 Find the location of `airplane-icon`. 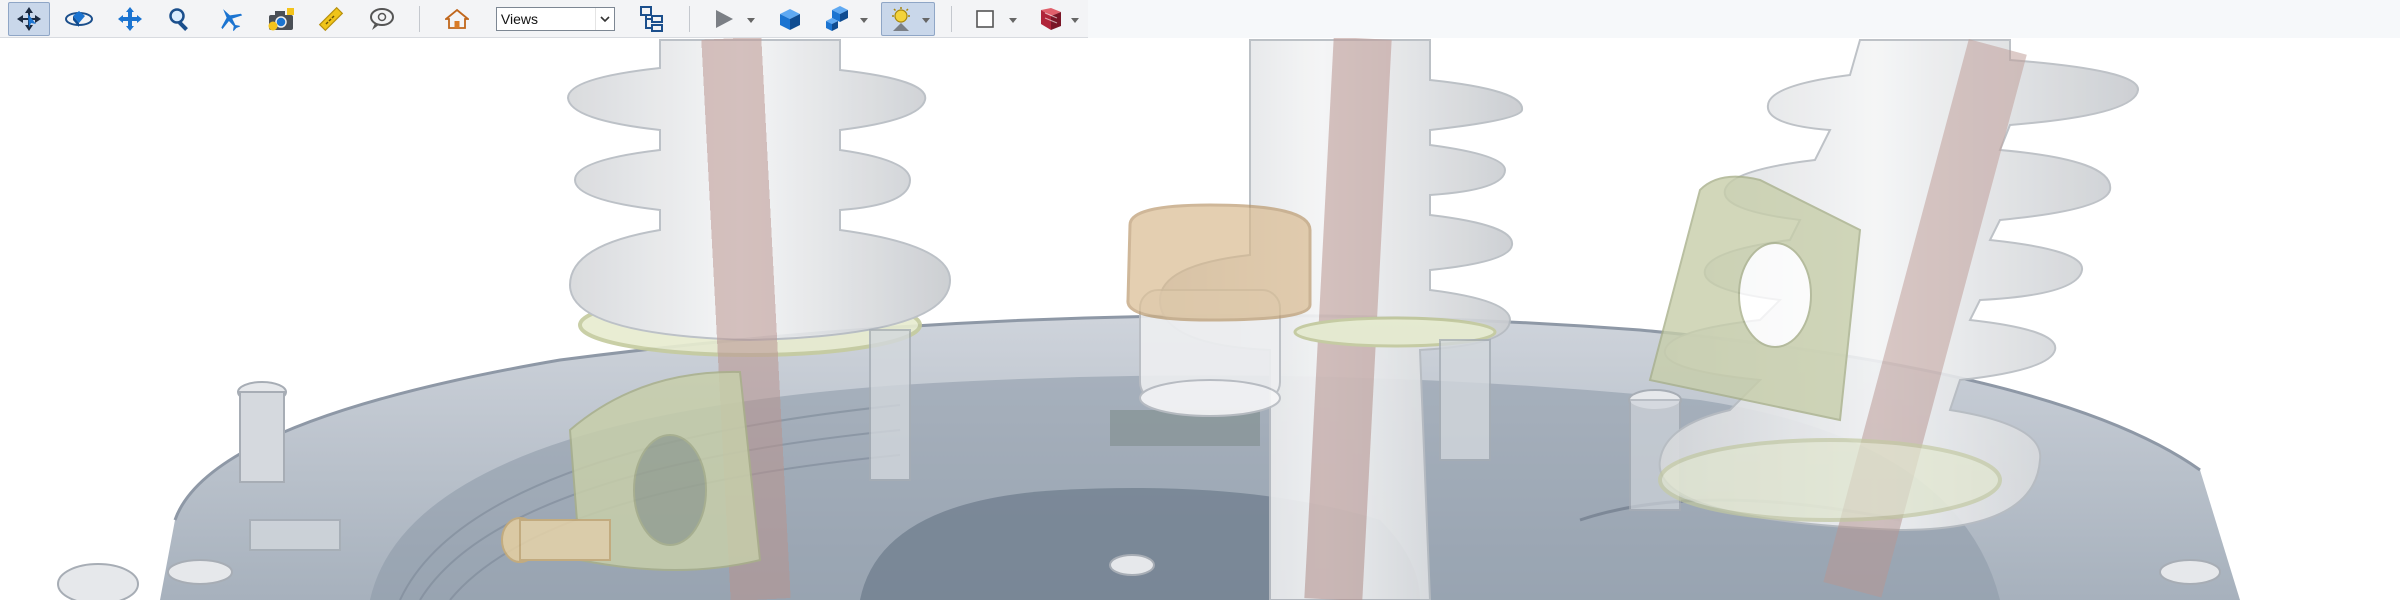

airplane-icon is located at coordinates (232, 19).